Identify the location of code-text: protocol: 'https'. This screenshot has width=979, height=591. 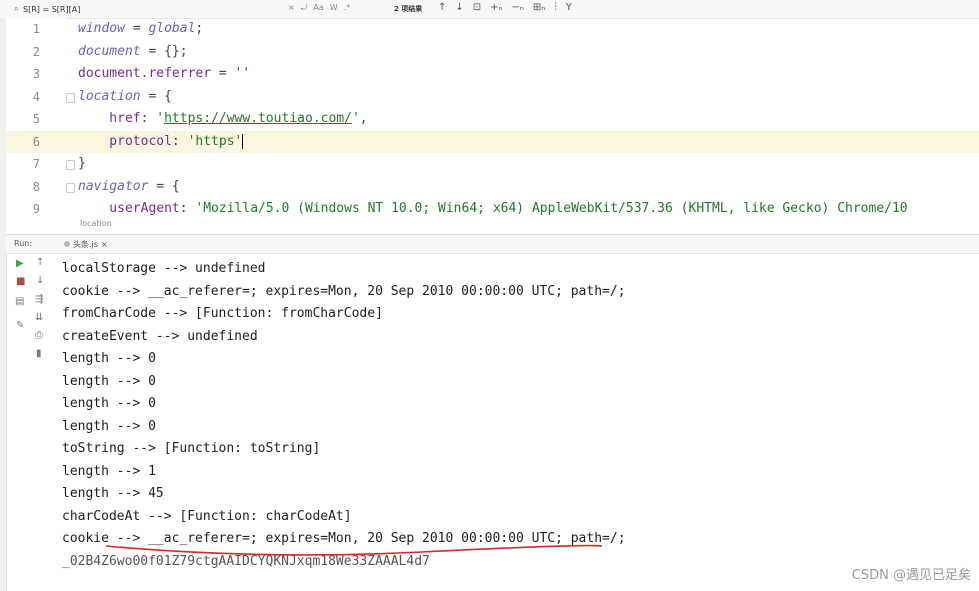
(161, 142).